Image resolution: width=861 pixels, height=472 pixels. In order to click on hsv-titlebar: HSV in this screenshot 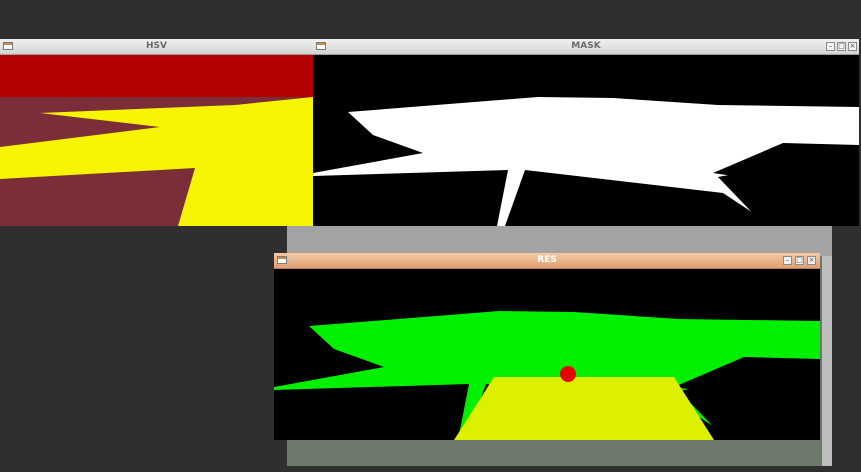, I will do `click(156, 47)`.